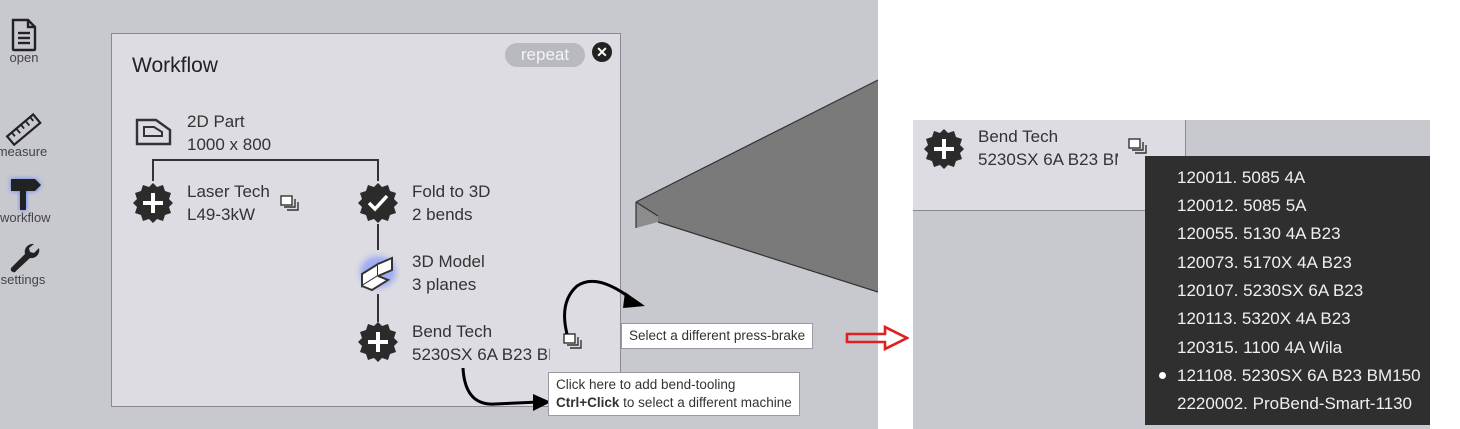 The width and height of the screenshot is (1460, 429). Describe the element at coordinates (1018, 136) in the screenshot. I see `node-title: Bend Tech` at that location.